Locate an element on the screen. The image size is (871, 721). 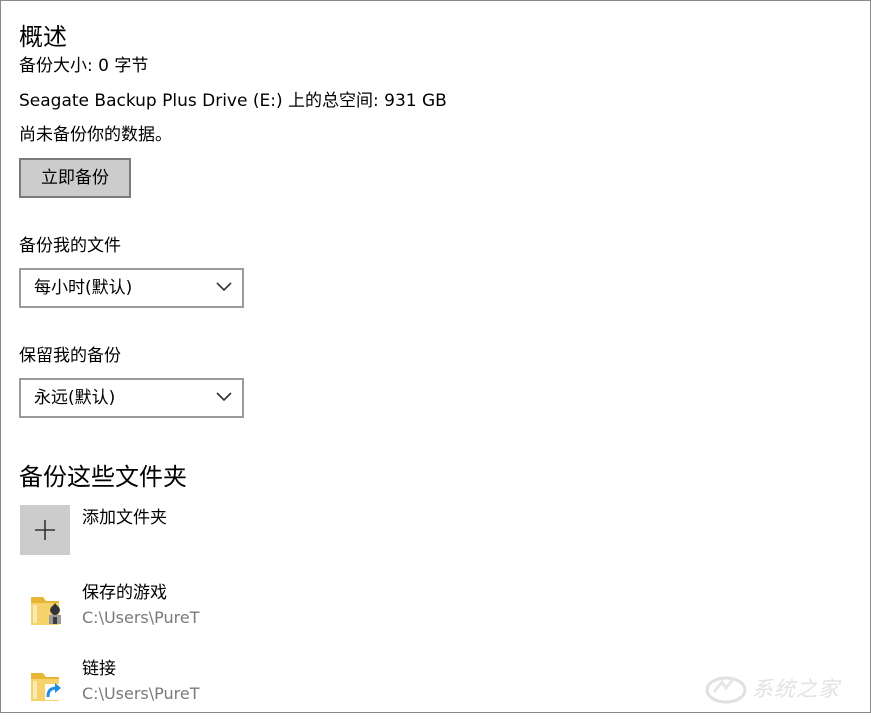
folder-name: 链接 is located at coordinates (99, 669).